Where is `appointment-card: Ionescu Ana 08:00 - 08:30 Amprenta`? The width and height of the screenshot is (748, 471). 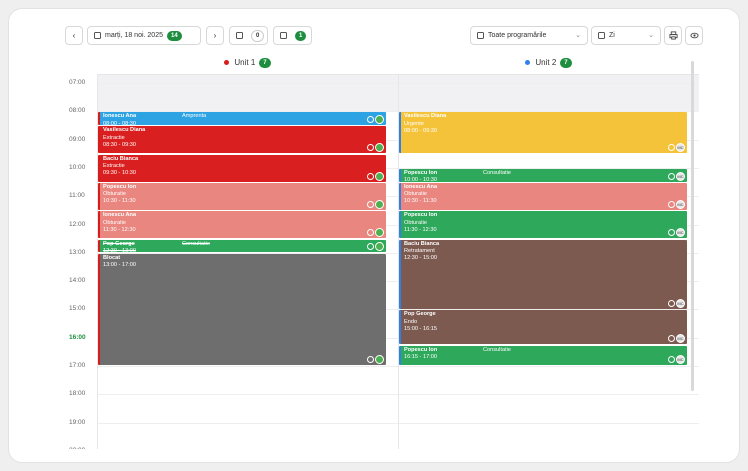
appointment-card: Ionescu Ana 08:00 - 08:30 Amprenta is located at coordinates (242, 118).